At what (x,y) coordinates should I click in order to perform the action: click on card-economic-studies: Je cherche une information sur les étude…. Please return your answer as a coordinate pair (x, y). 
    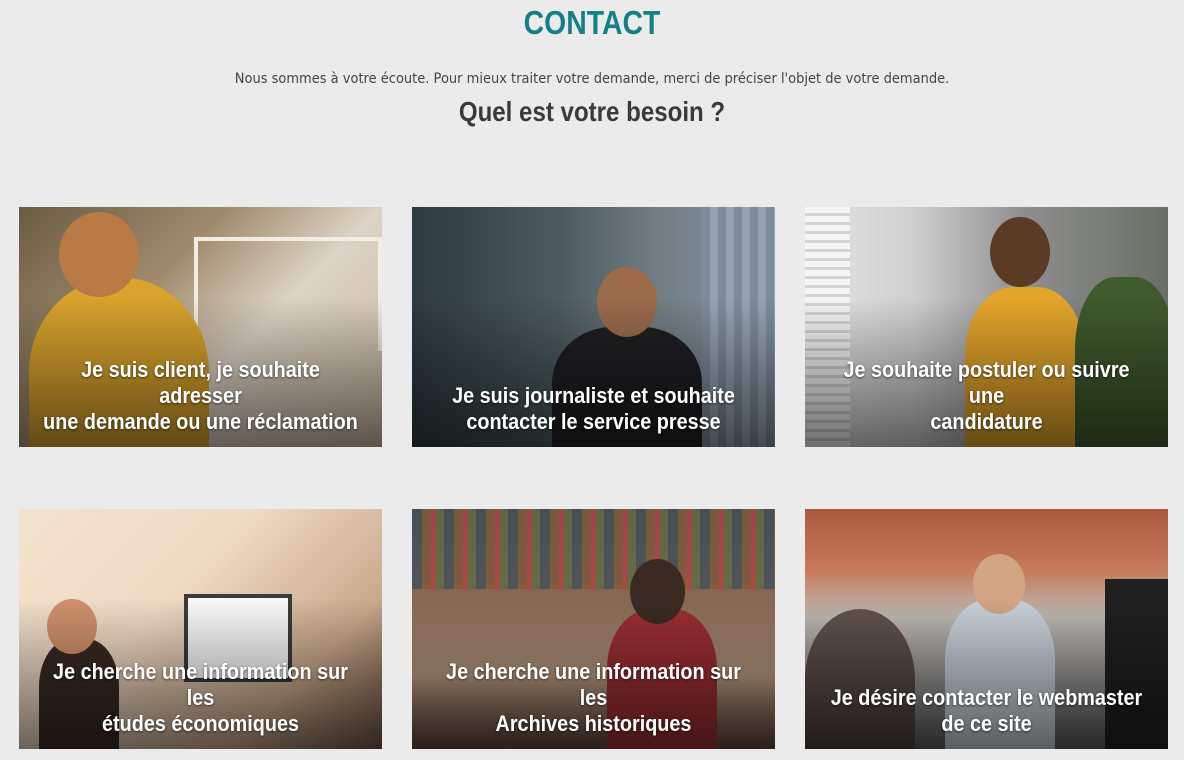
    Looking at the image, I should click on (200, 629).